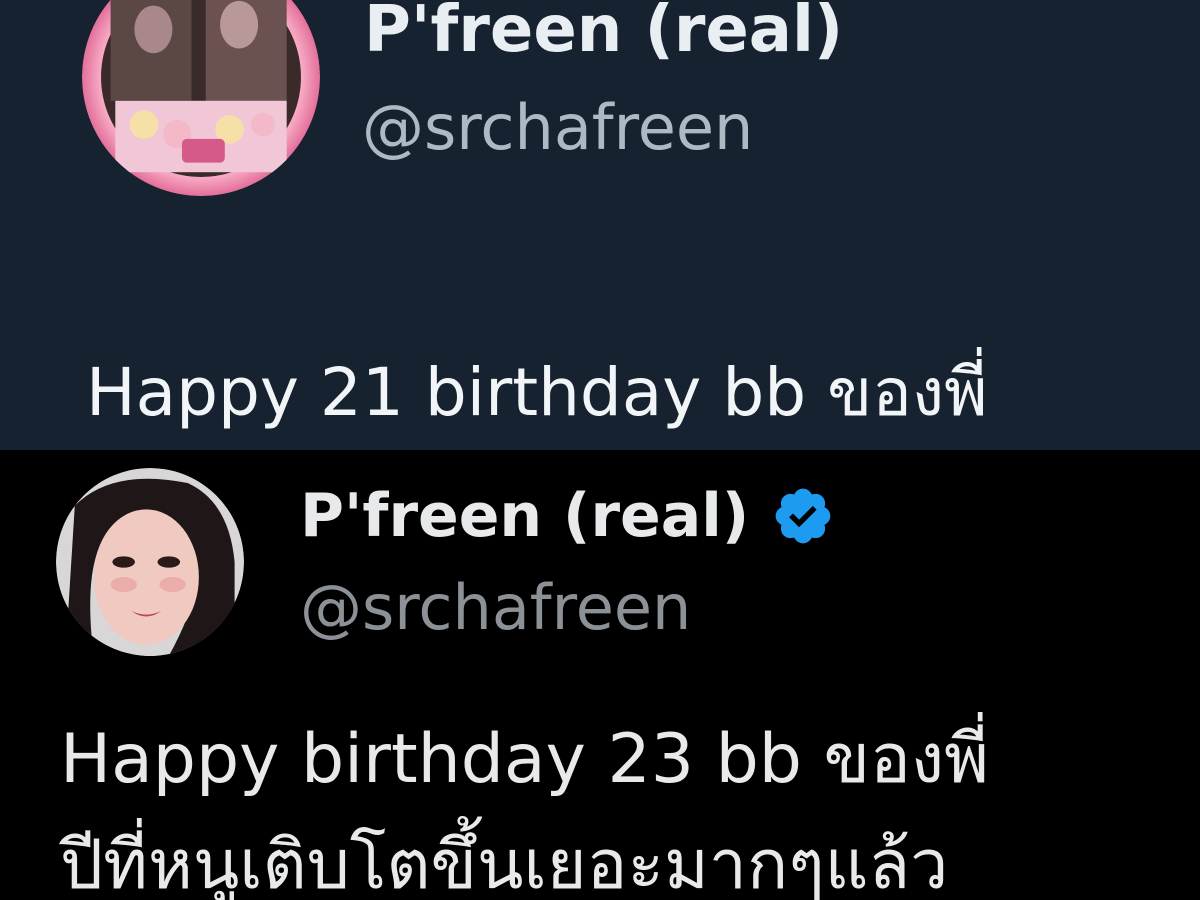  I want to click on tweet-text-line-1: Happy birthday 23 bb ของพี่, so click(524, 759).